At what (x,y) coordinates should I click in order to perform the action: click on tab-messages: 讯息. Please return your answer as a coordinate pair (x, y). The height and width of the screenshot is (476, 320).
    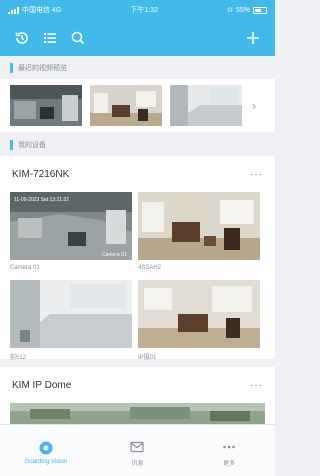
    Looking at the image, I should click on (137, 453).